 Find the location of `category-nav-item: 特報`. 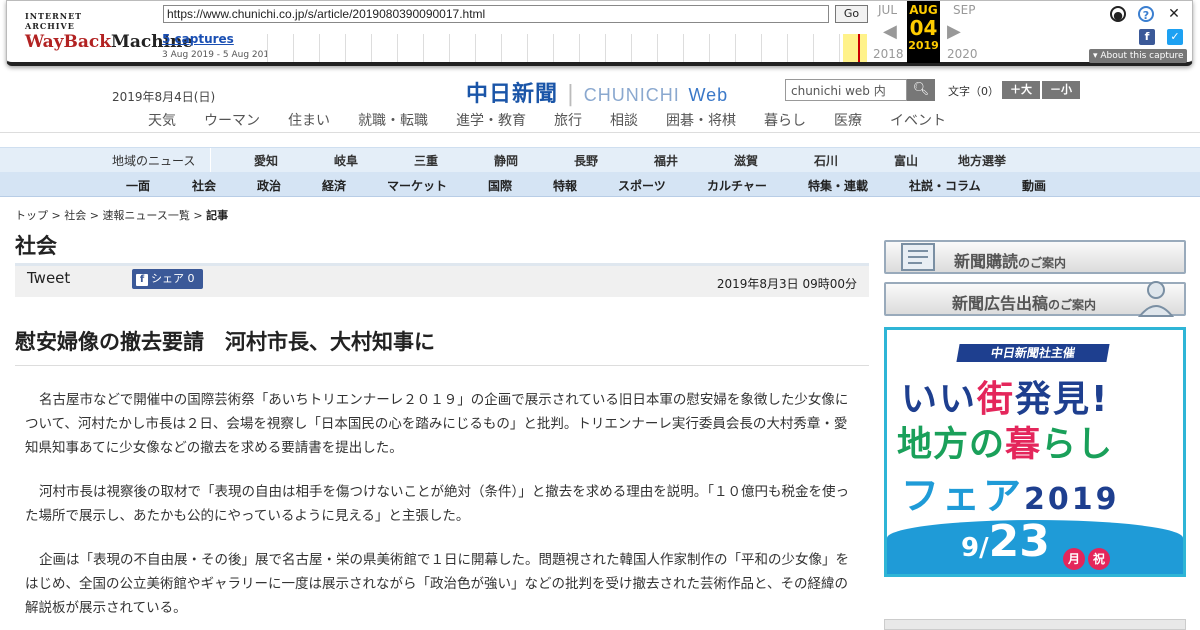

category-nav-item: 特報 is located at coordinates (565, 185).